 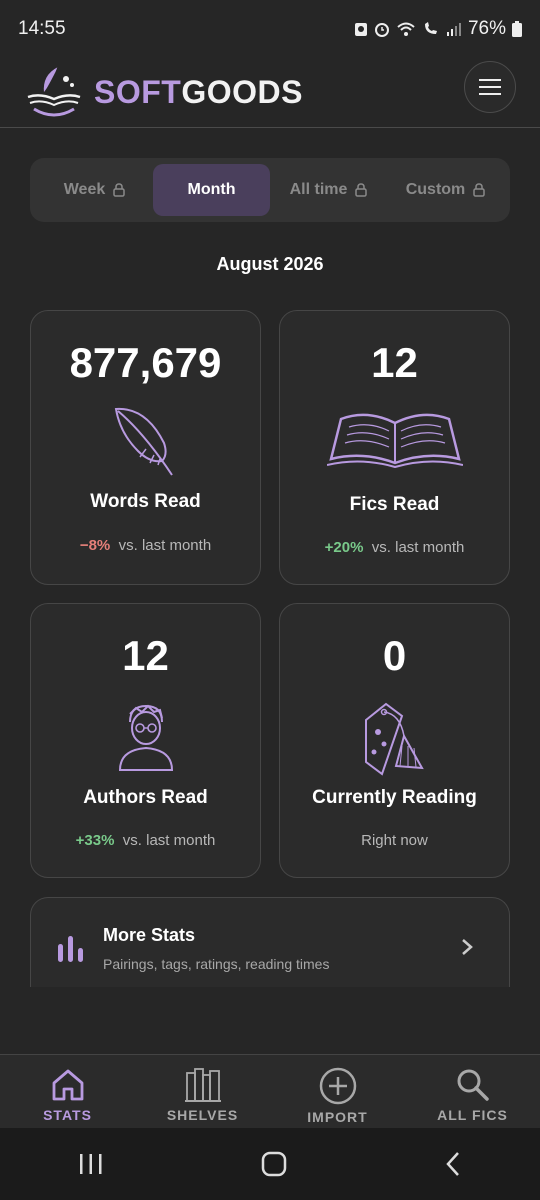 I want to click on menu-button, so click(x=490, y=87).